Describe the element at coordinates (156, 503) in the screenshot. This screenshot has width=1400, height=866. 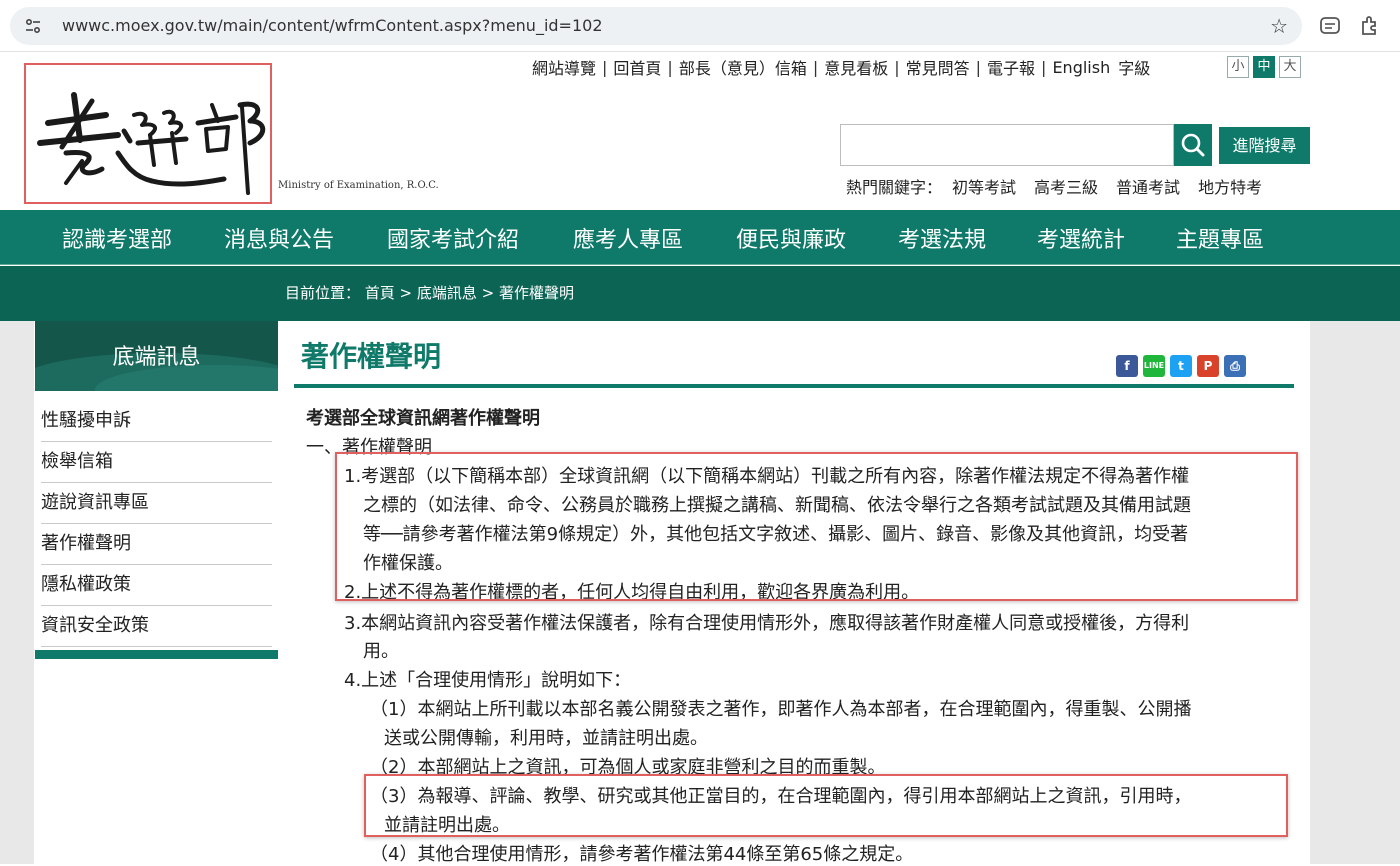
I see `sidebar-item-lobbying: 遊說資訊專區` at that location.